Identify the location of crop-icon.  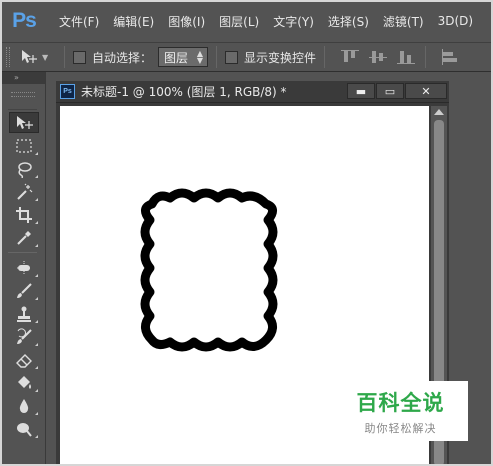
(24, 214).